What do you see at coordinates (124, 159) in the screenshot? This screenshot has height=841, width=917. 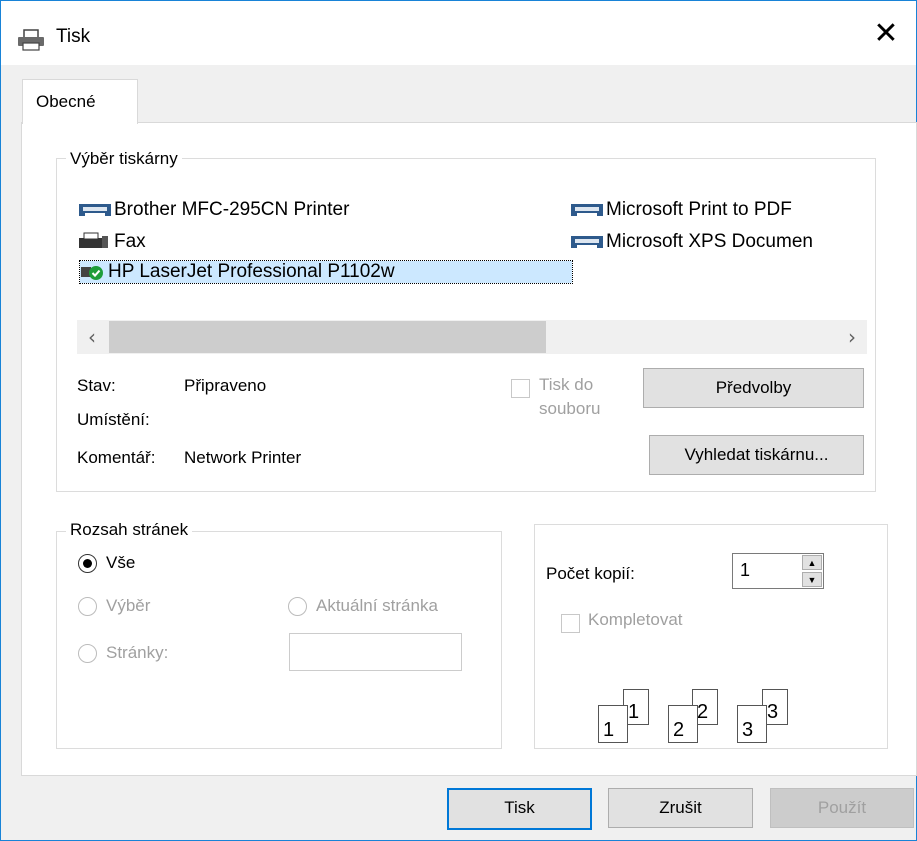 I see `printer-selection-legend: Výběr tiskárny` at bounding box center [124, 159].